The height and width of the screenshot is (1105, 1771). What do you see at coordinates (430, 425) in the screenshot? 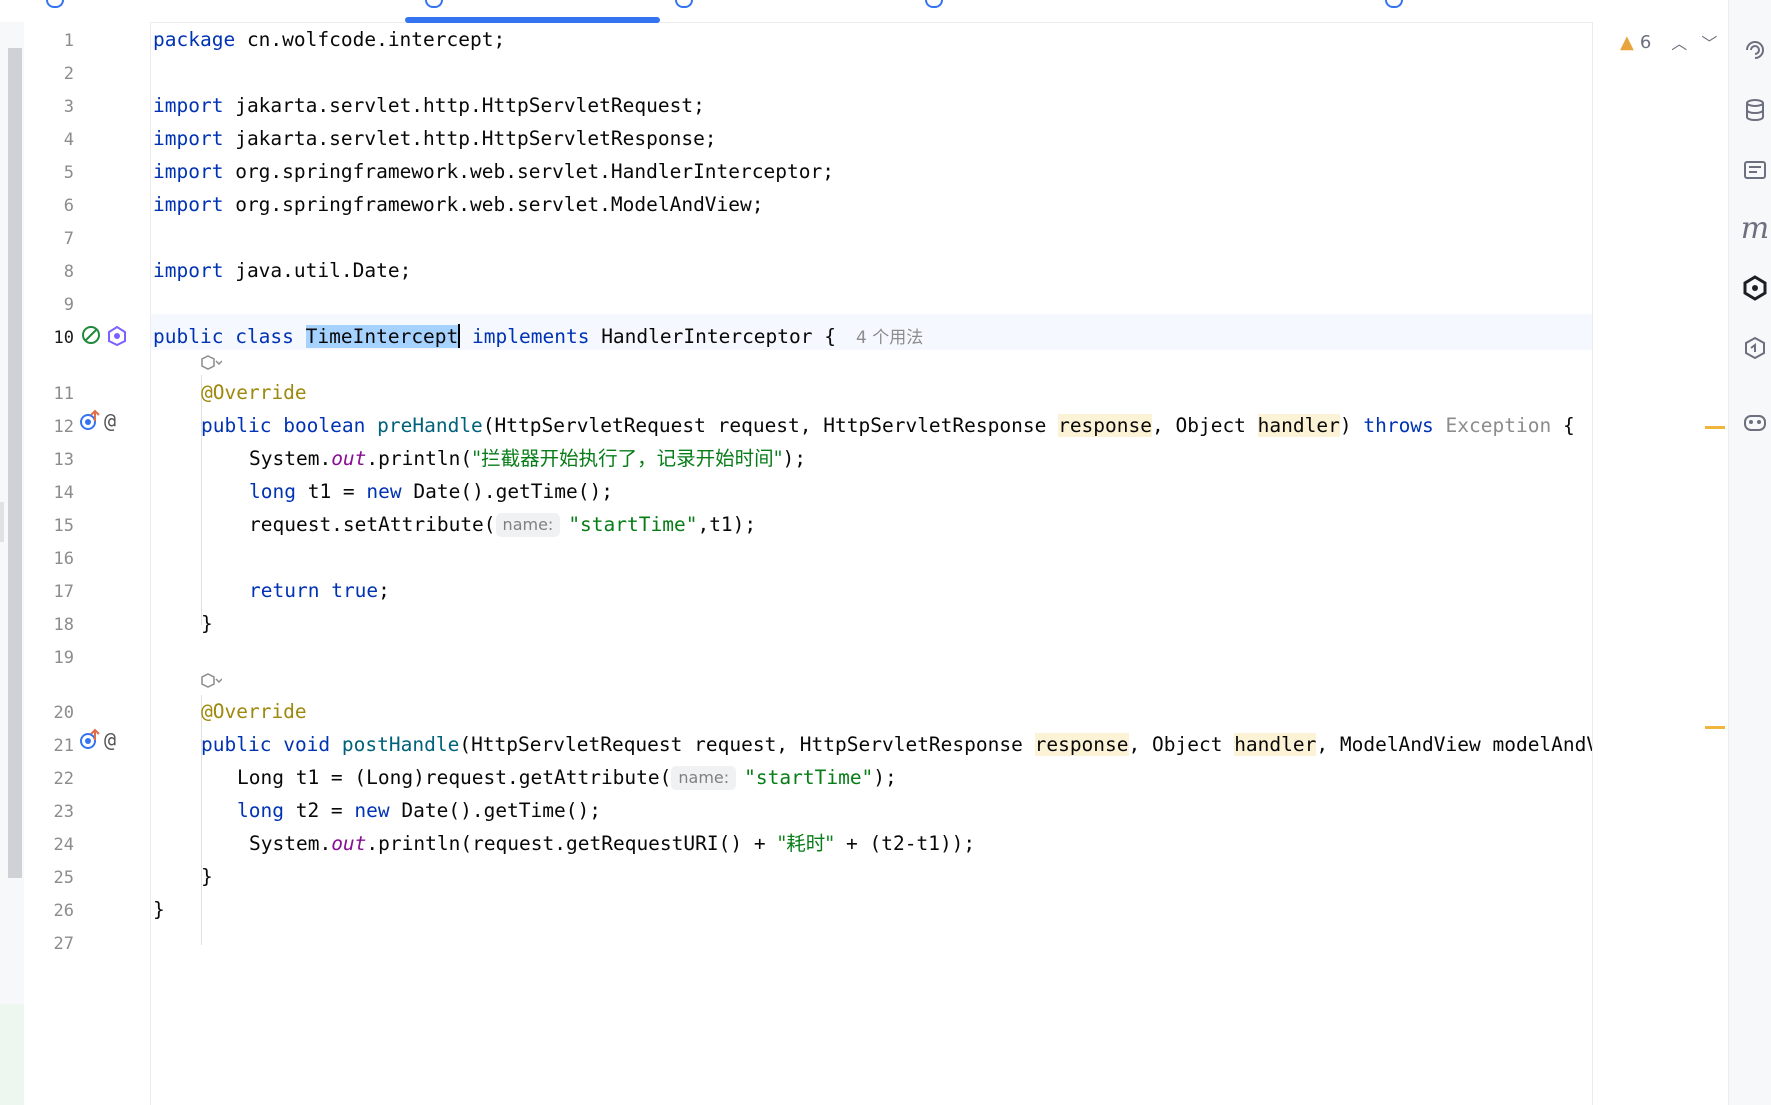
I see `method-name: preHandle` at bounding box center [430, 425].